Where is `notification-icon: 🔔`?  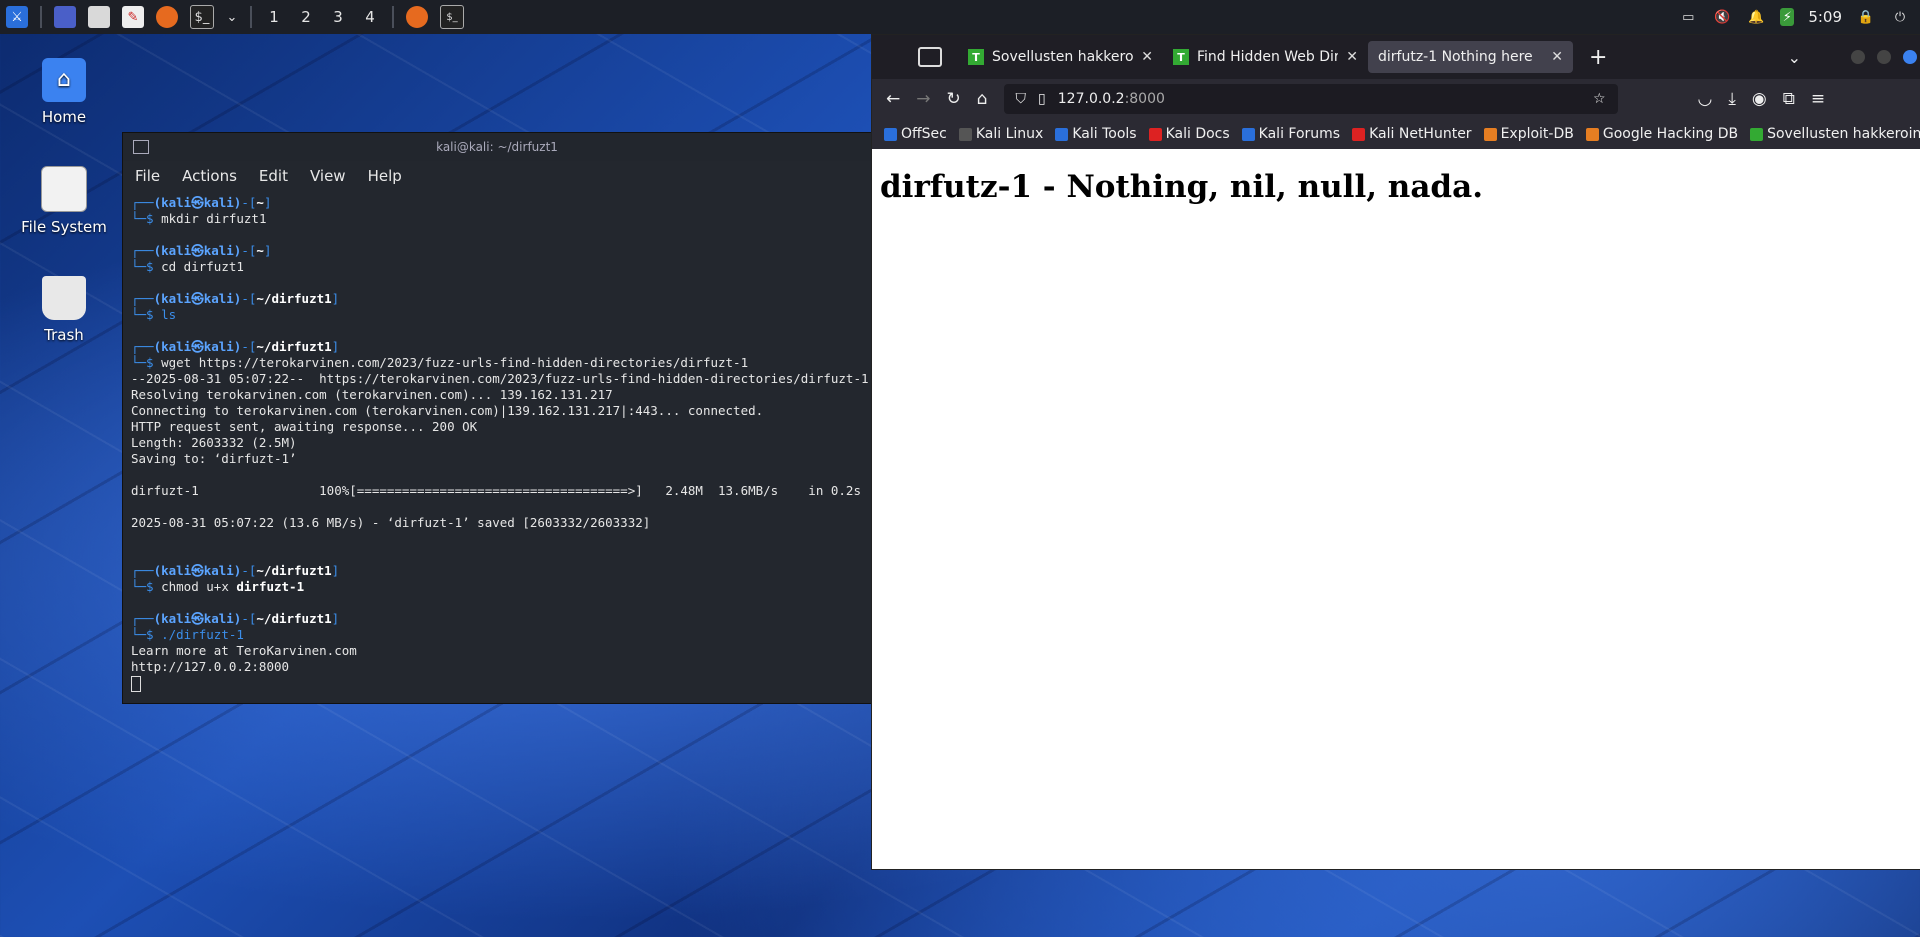
notification-icon: 🔔 is located at coordinates (1756, 17).